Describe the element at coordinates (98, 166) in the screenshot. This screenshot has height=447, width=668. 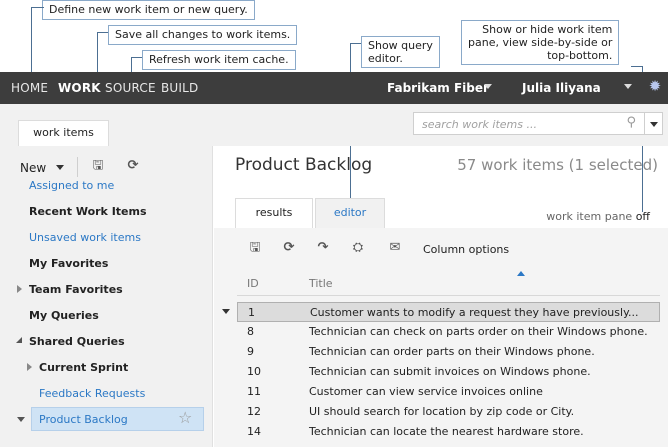
I see `save-all-icon: 🖫` at that location.